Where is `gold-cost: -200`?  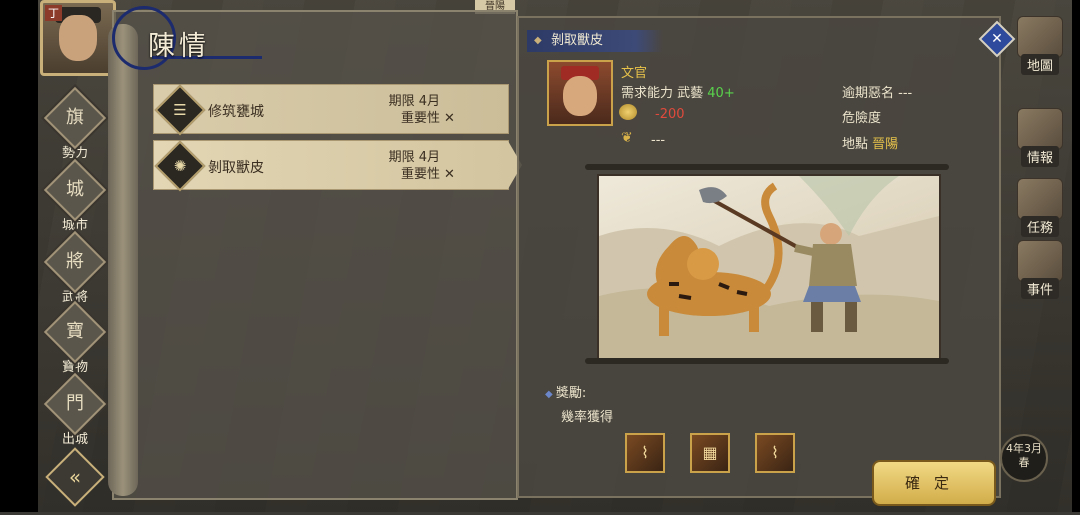 gold-cost: -200 is located at coordinates (670, 114).